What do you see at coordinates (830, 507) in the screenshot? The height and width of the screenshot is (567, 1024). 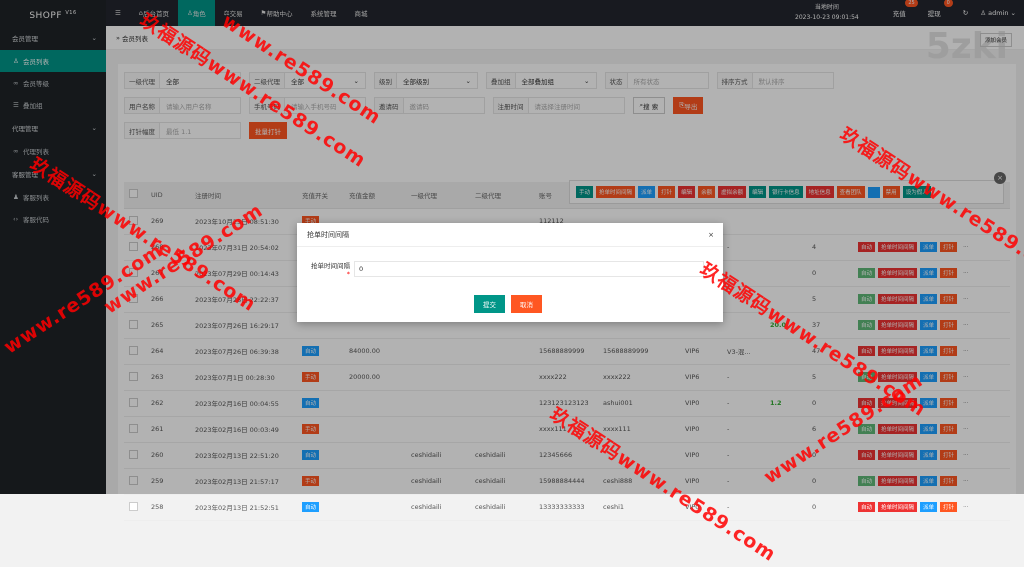 I see `table-cell: 0` at bounding box center [830, 507].